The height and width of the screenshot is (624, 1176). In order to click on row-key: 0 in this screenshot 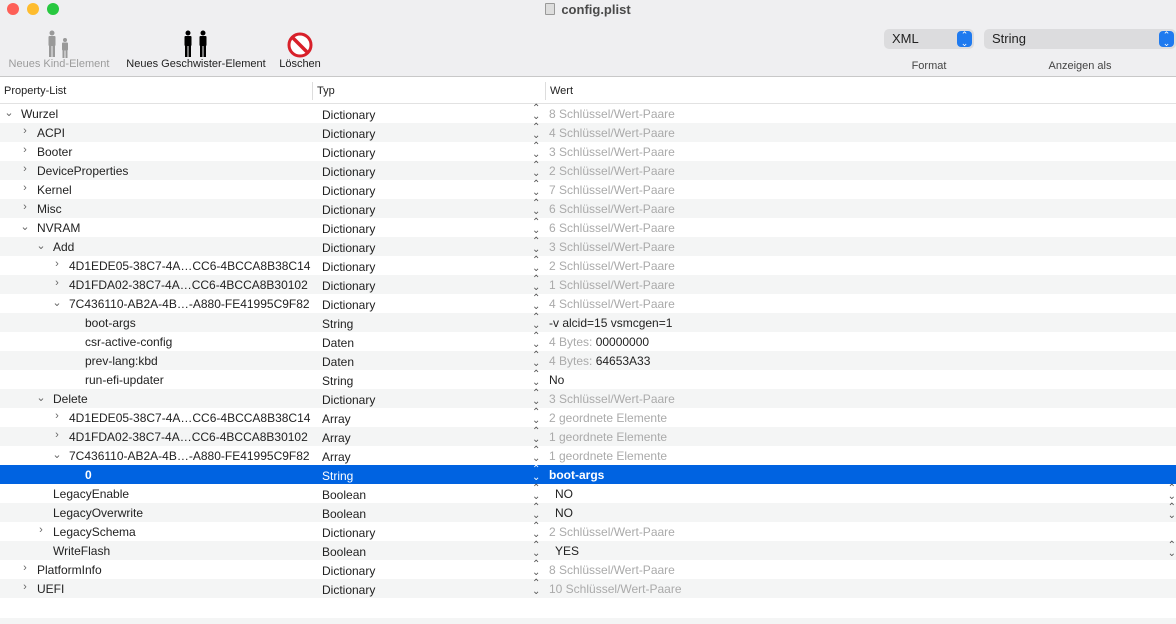, I will do `click(88, 475)`.